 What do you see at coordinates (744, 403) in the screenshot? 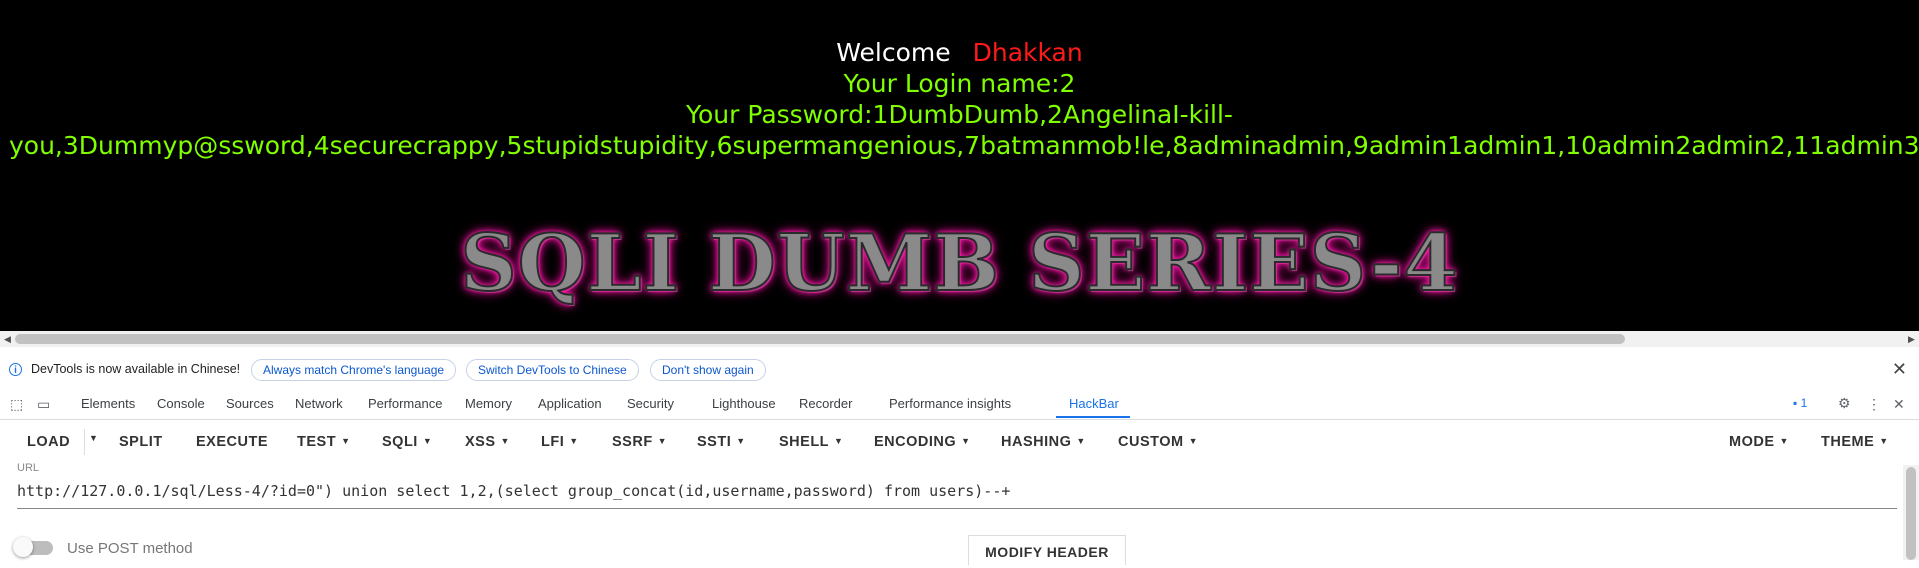
I see `tab-lighthouse: Lighthouse` at bounding box center [744, 403].